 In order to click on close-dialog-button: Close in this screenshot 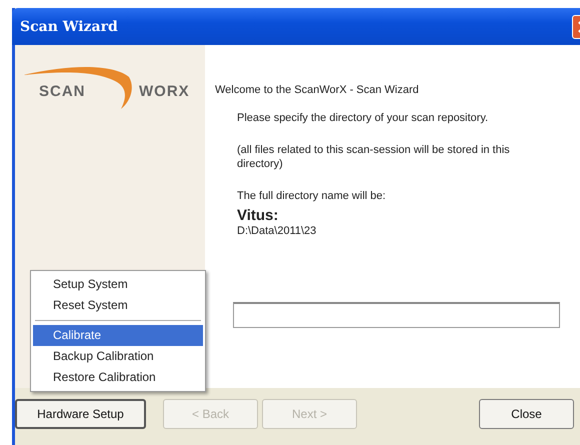, I will do `click(526, 413)`.